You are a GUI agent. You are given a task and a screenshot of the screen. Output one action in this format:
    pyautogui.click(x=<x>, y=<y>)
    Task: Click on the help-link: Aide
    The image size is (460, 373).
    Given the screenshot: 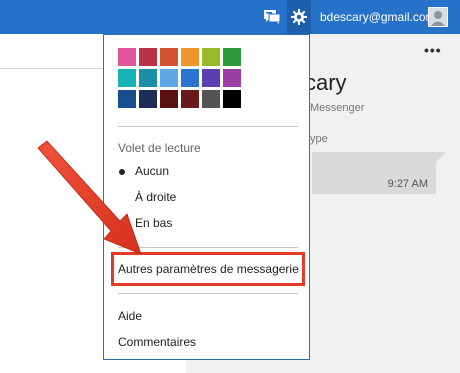 What is the action you would take?
    pyautogui.click(x=130, y=316)
    